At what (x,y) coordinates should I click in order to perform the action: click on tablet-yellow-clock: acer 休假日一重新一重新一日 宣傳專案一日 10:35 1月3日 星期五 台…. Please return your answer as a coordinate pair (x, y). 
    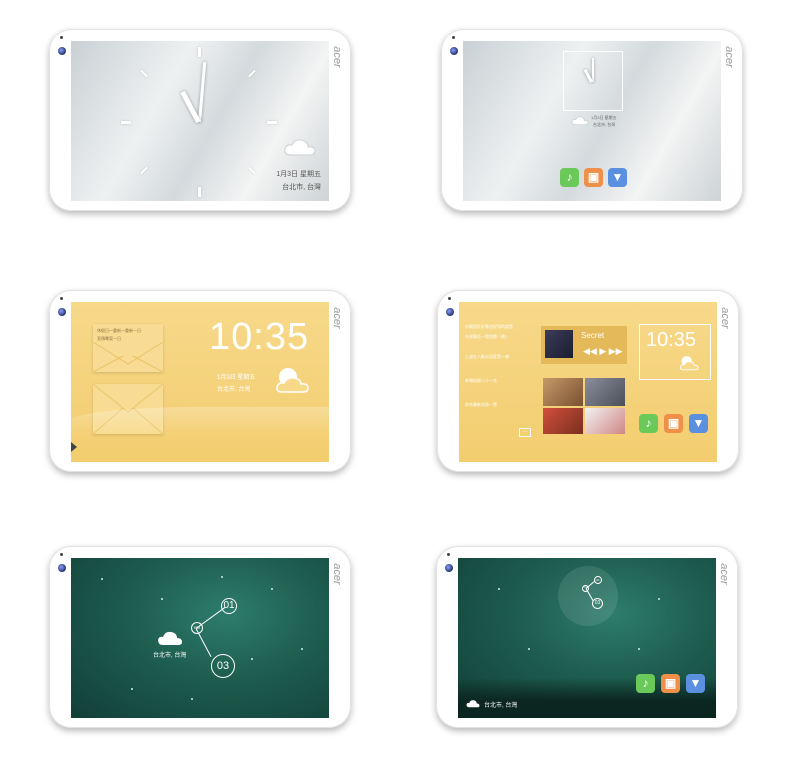
    Looking at the image, I should click on (200, 381).